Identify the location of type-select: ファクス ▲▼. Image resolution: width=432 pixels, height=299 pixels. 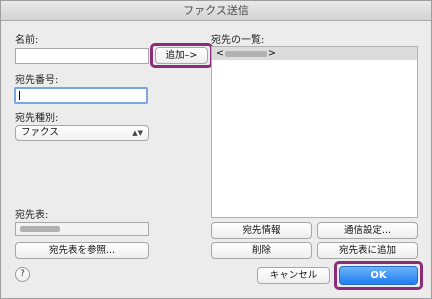
(82, 133).